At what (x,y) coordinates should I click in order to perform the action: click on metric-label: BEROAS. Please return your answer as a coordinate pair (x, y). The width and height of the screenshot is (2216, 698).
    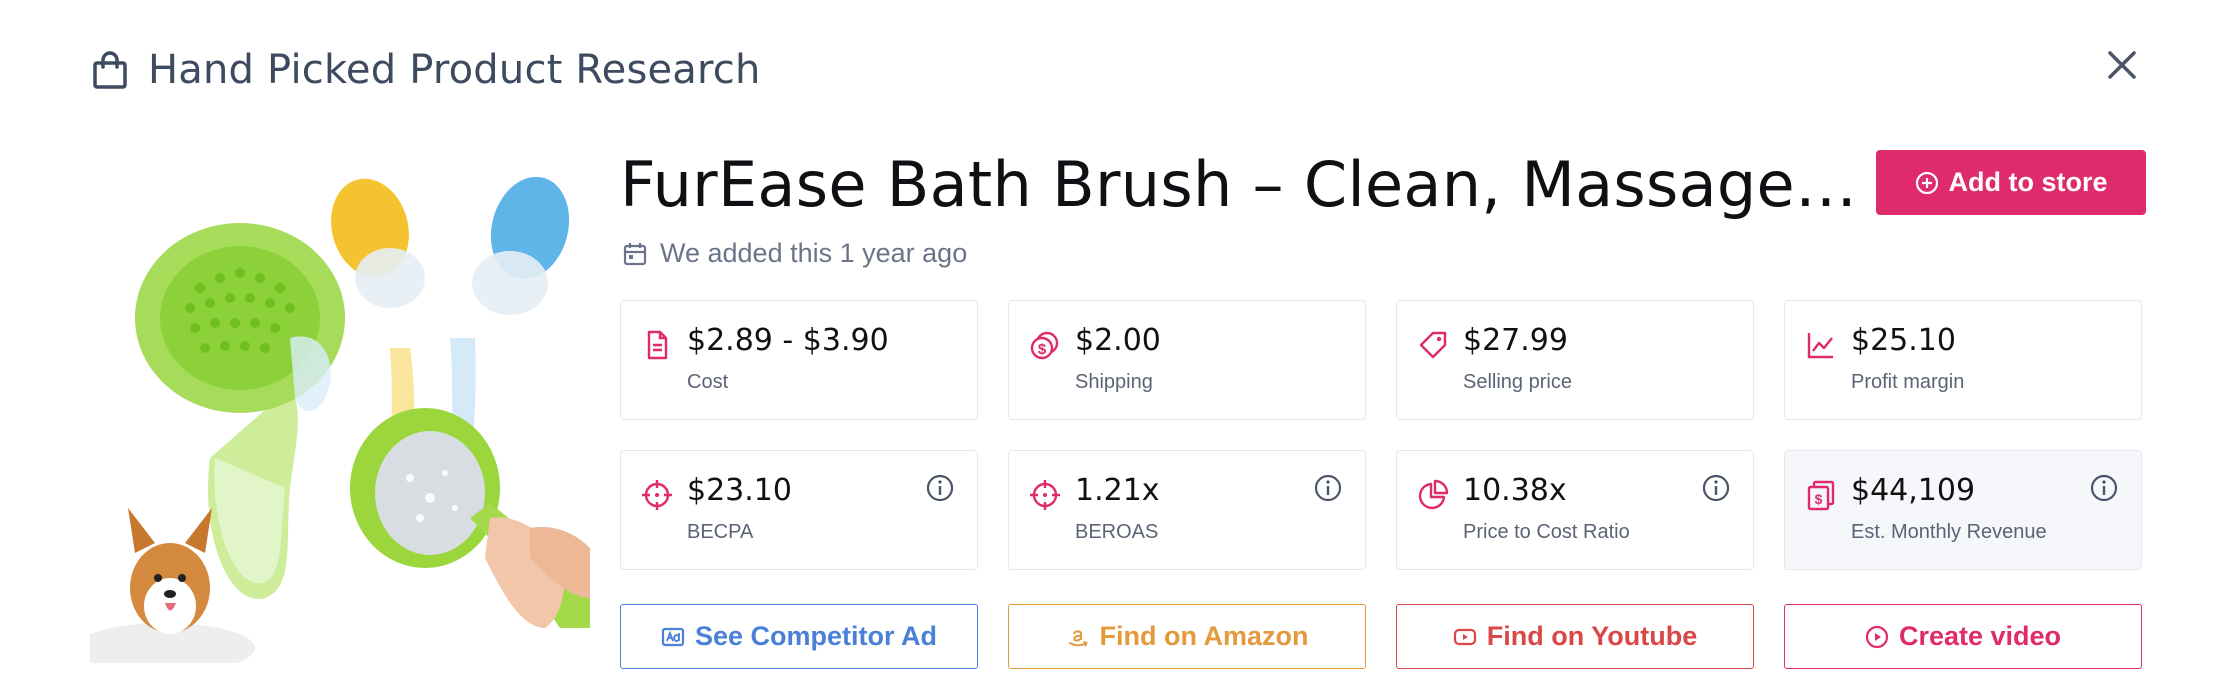
    Looking at the image, I should click on (1117, 532).